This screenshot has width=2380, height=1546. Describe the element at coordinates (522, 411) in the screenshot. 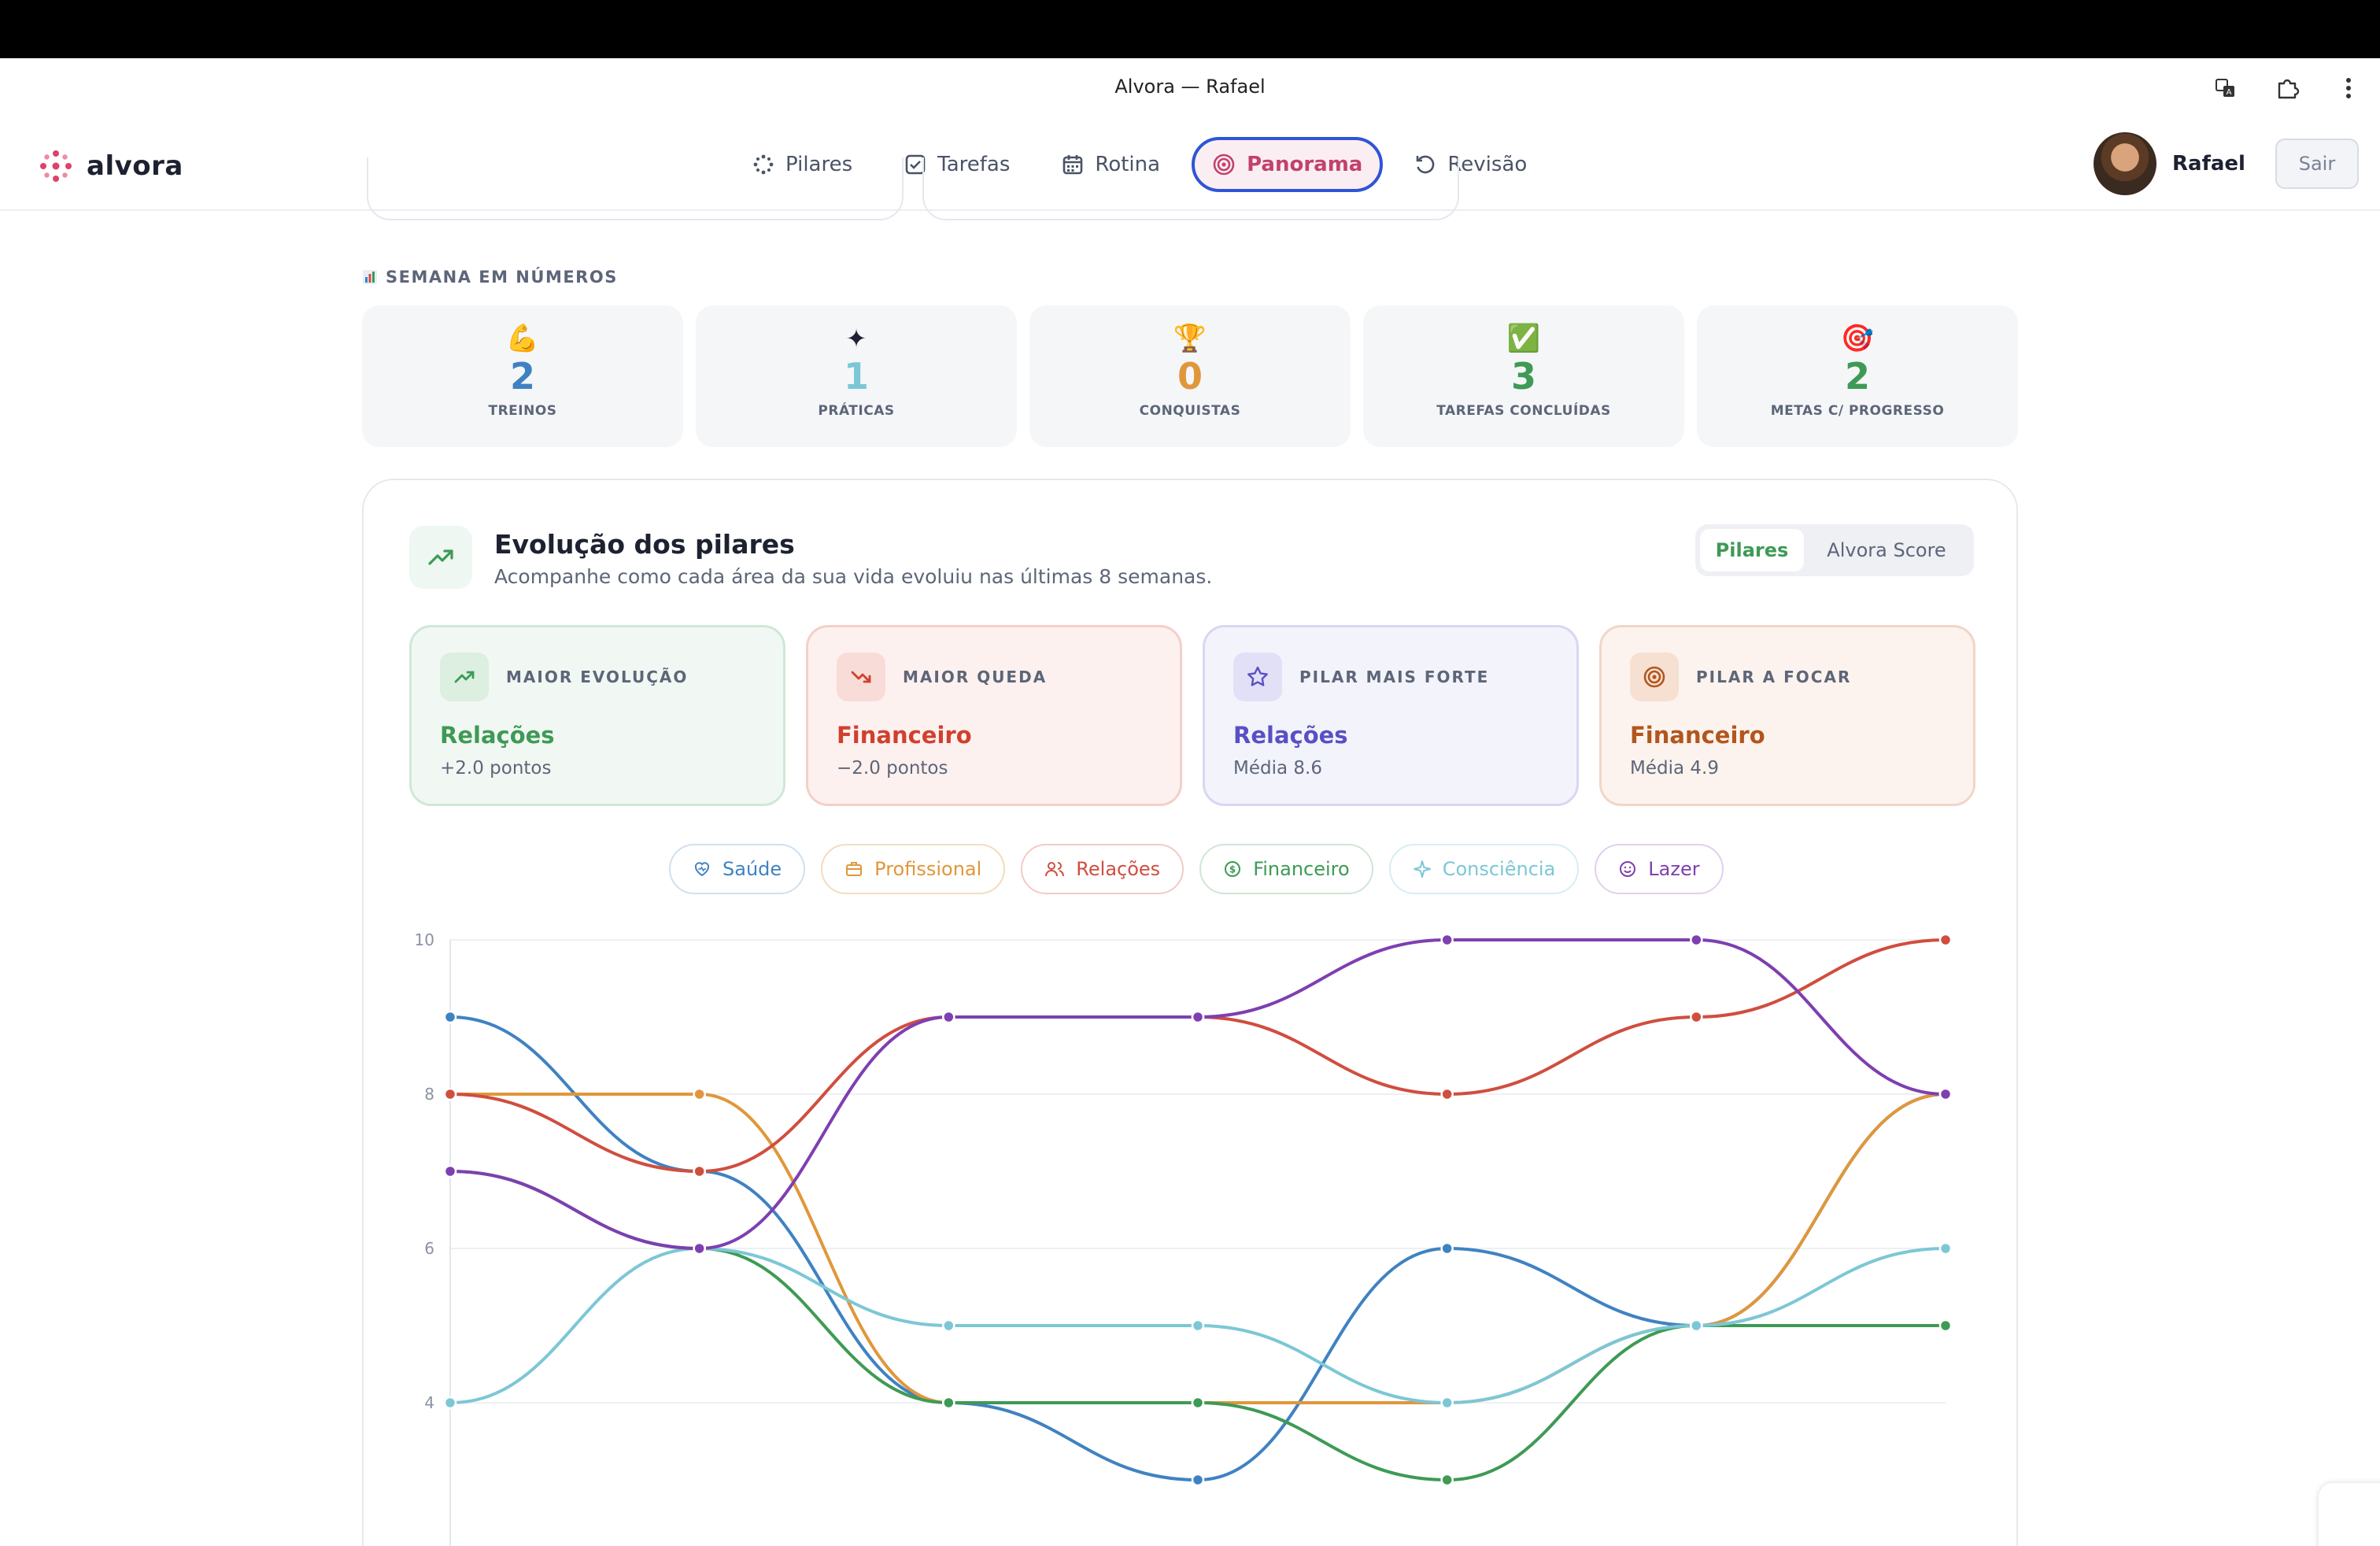

I see `stat-label: TREINOS` at that location.